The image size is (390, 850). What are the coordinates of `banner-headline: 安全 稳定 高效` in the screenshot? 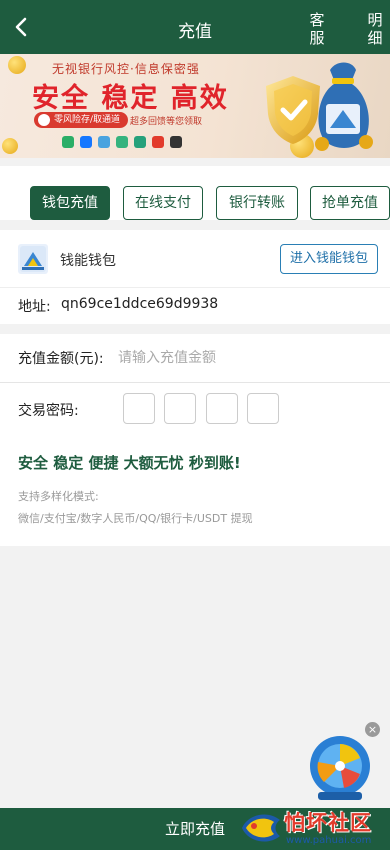 It's located at (130, 98).